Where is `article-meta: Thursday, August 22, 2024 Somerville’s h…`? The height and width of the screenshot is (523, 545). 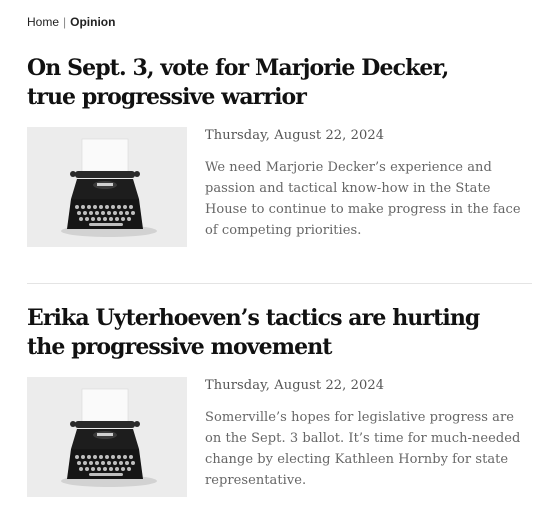 article-meta: Thursday, August 22, 2024 Somerville’s h… is located at coordinates (368, 434).